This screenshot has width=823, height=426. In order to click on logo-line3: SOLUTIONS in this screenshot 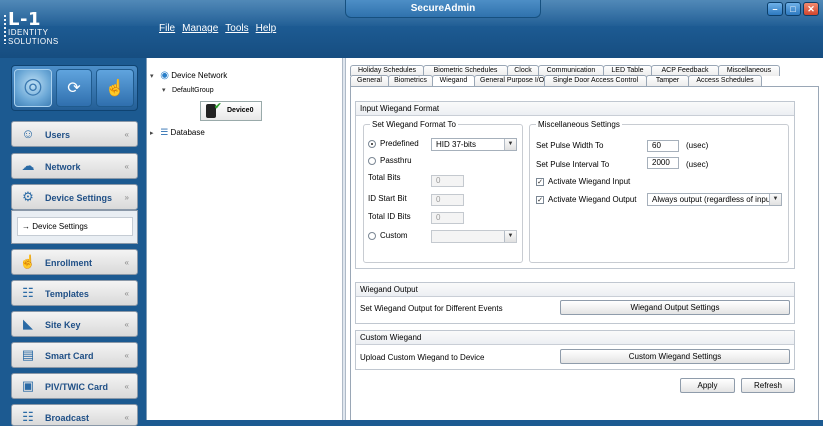, I will do `click(33, 41)`.